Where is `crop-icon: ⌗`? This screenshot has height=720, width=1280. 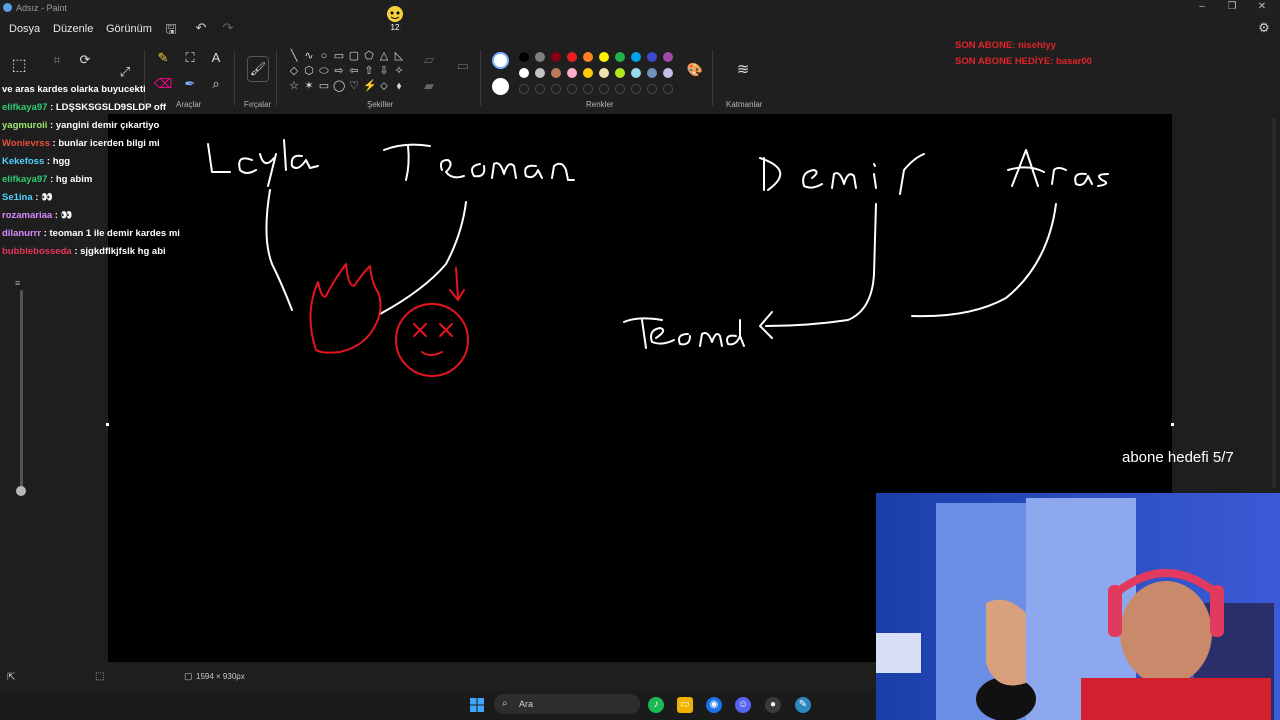 crop-icon: ⌗ is located at coordinates (57, 60).